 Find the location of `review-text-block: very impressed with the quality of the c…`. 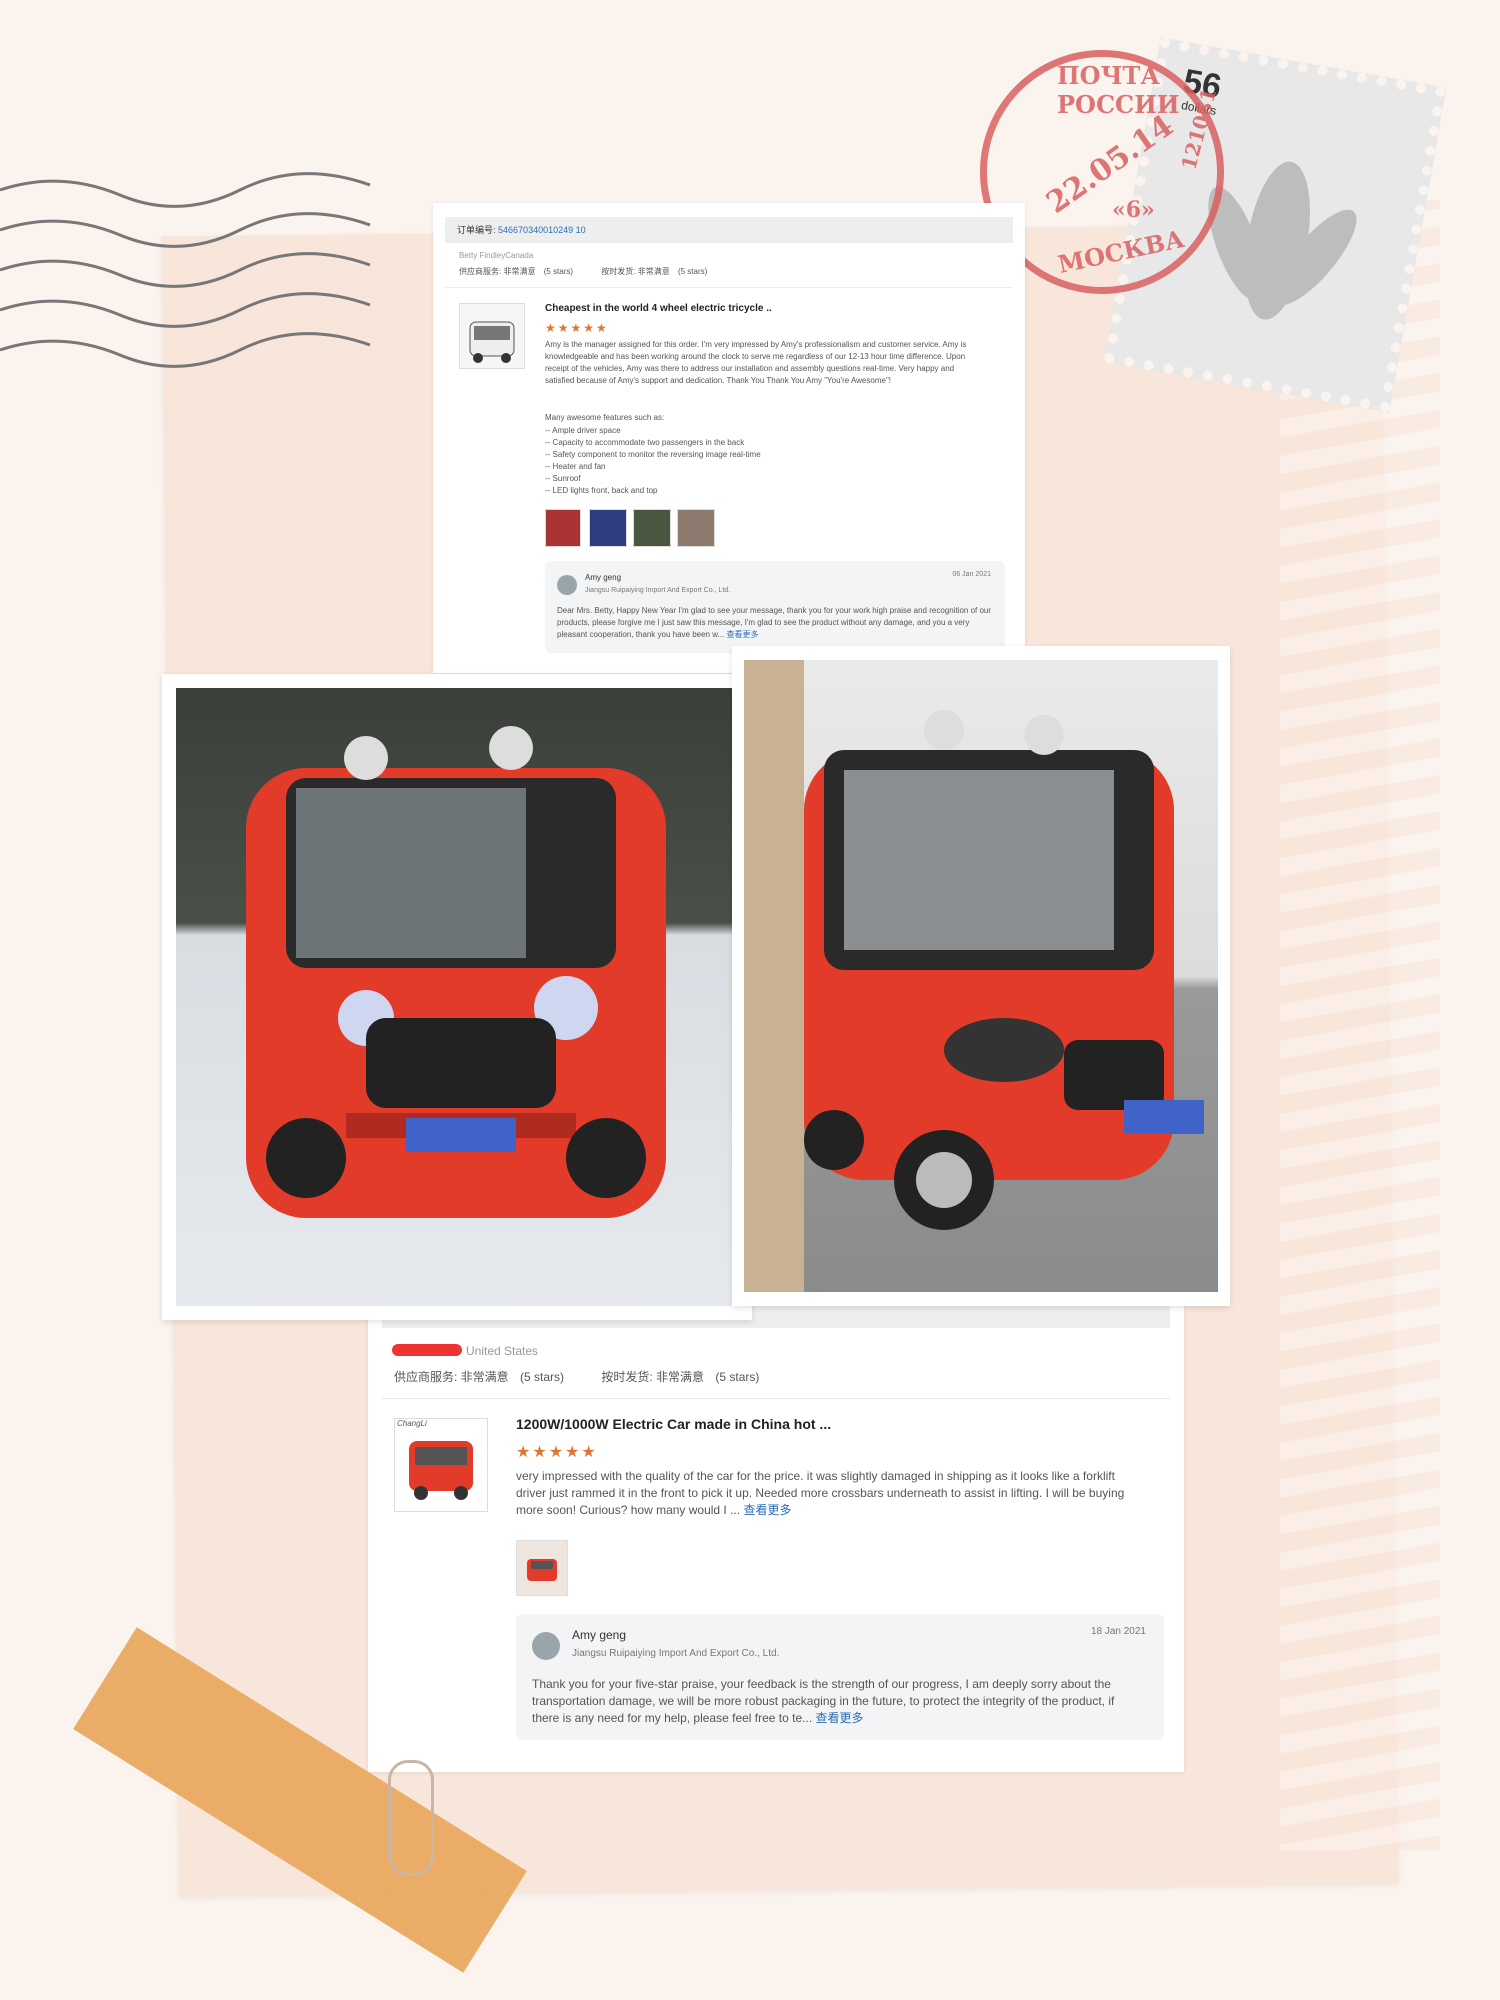

review-text-block: very impressed with the quality of the c… is located at coordinates (826, 1493).